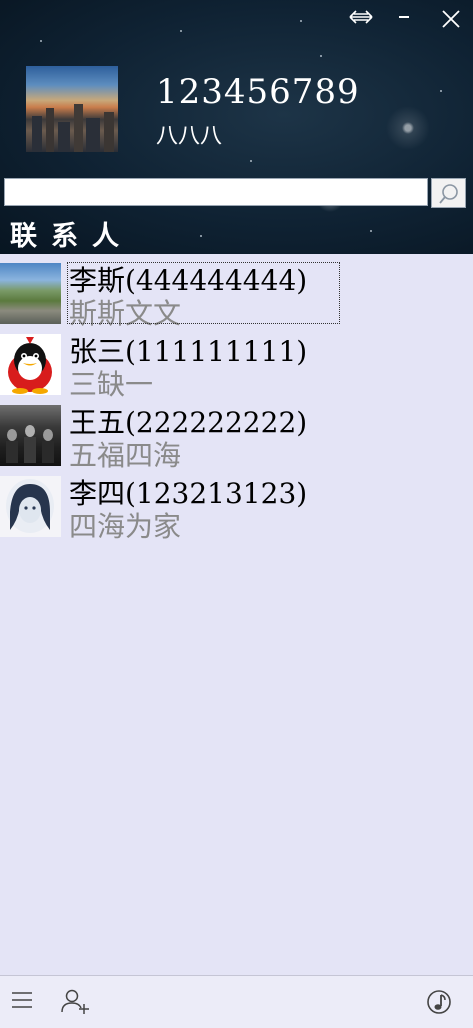 This screenshot has width=473, height=1028. Describe the element at coordinates (236, 507) in the screenshot. I see `list-item: 李四(123213123) 四海为家` at that location.